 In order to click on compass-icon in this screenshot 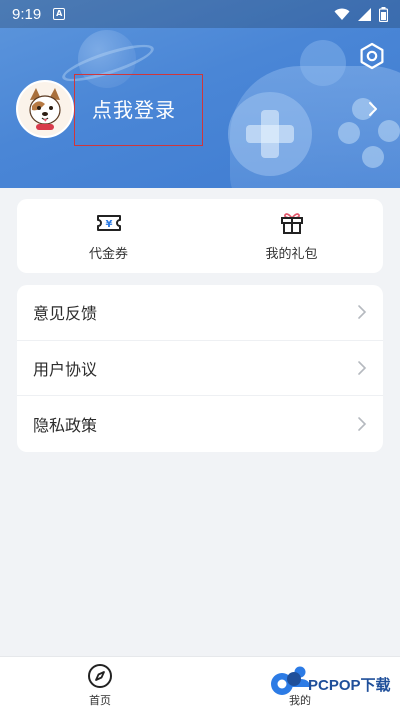, I will do `click(100, 676)`.